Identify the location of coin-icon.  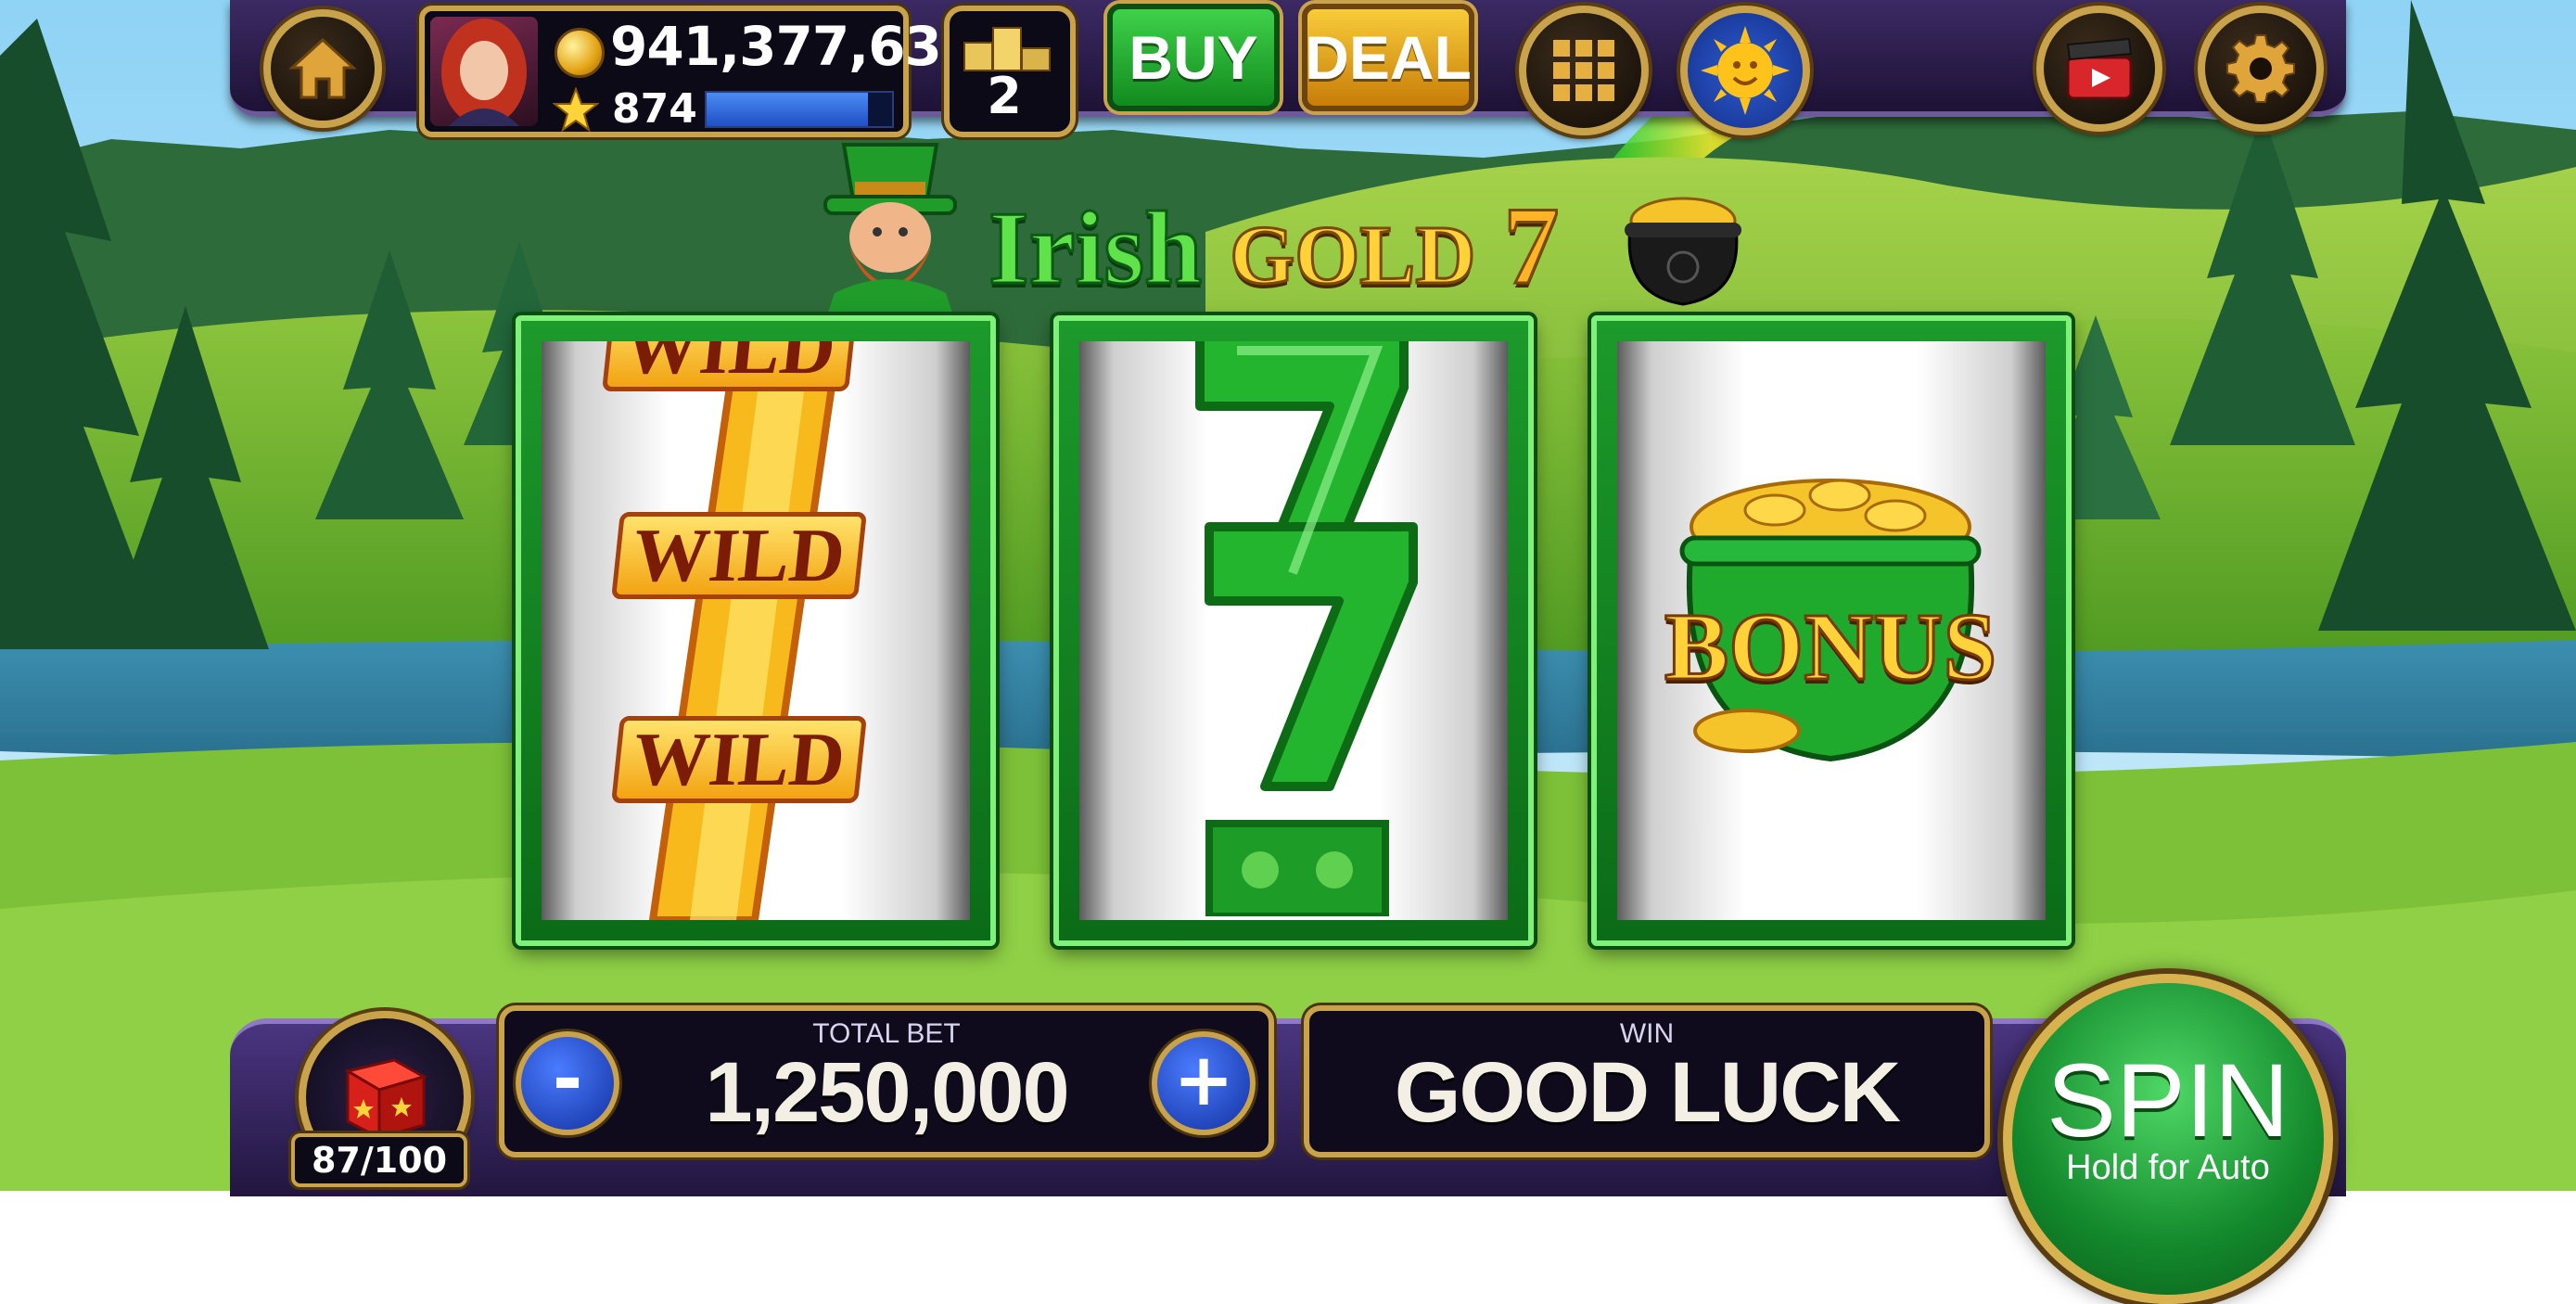
(580, 53).